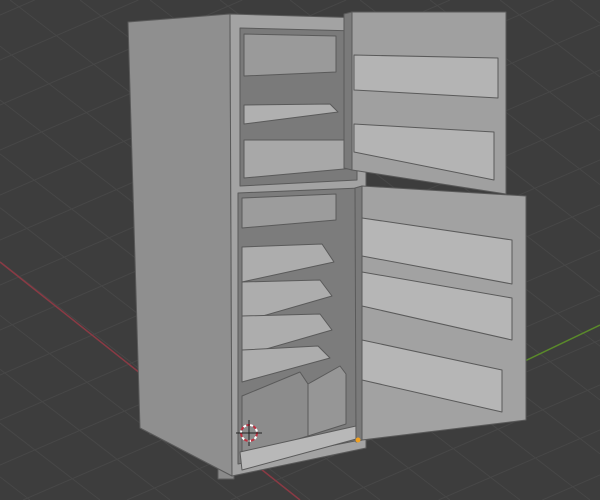 This screenshot has height=500, width=600. Describe the element at coordinates (358, 314) in the screenshot. I see `lower-door-edge` at that location.